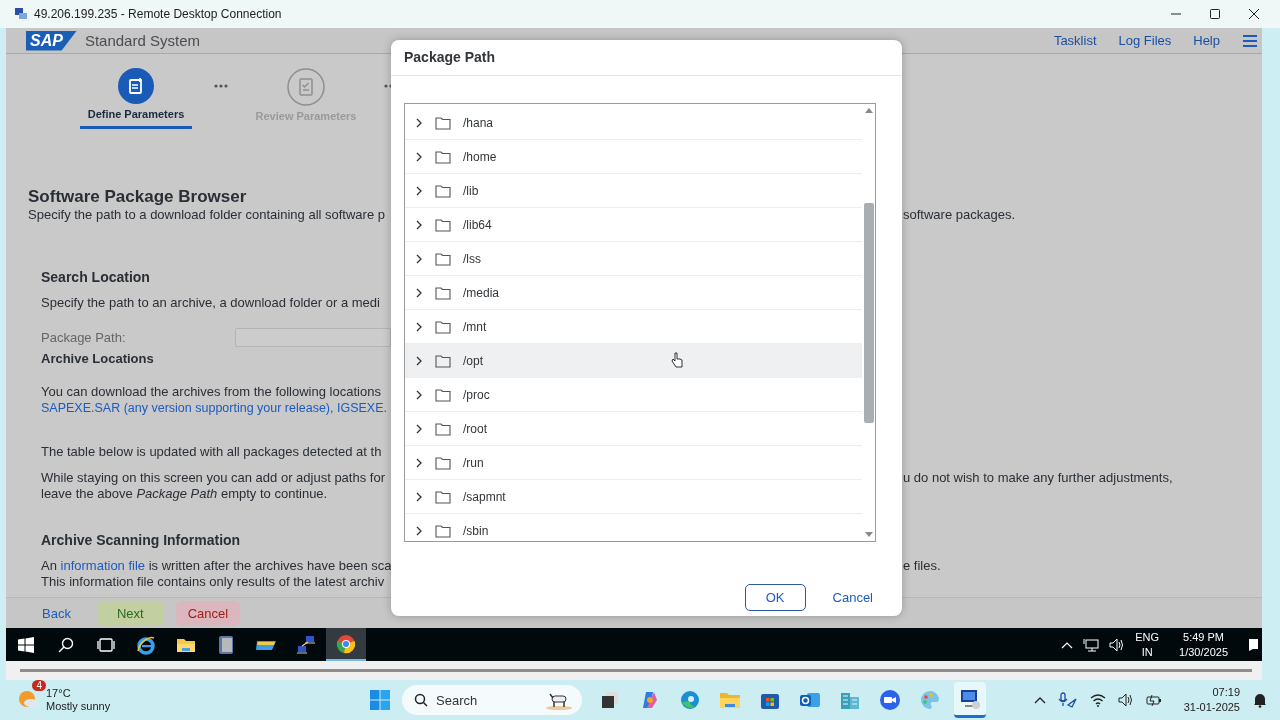 The height and width of the screenshot is (720, 1280). Describe the element at coordinates (206, 215) in the screenshot. I see `page-description: Specify the path to a download folder containing all software p` at that location.